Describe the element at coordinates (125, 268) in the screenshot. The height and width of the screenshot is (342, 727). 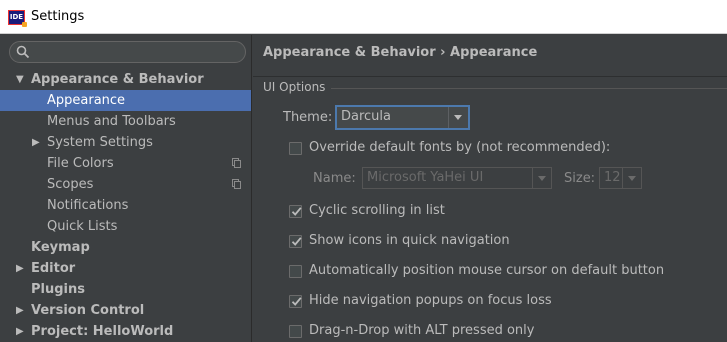
I see `sidebar-item-editor: ▶ Editor` at that location.